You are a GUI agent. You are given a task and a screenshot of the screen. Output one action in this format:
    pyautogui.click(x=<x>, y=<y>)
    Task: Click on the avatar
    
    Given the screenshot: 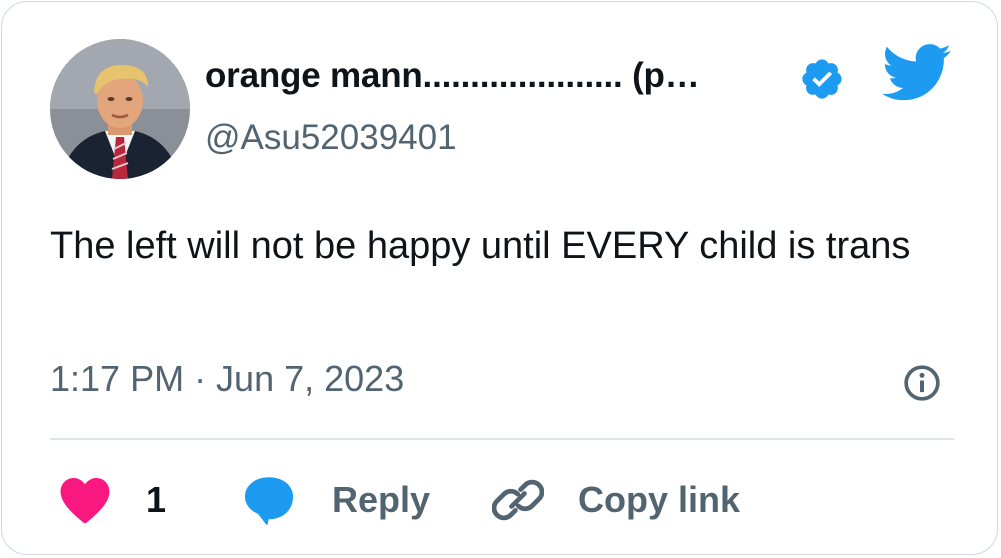 What is the action you would take?
    pyautogui.click(x=120, y=109)
    